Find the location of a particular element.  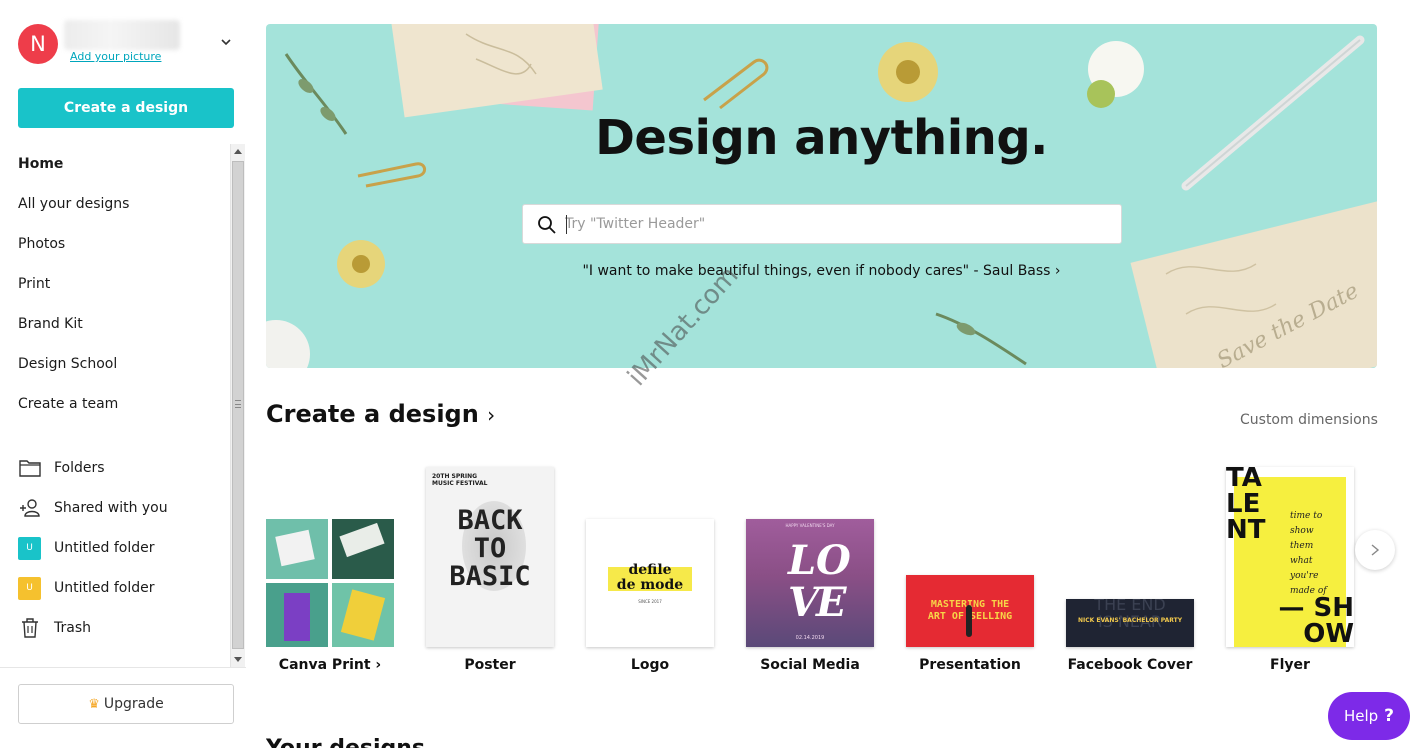

flyer-script-text: time to show them what you're made of is located at coordinates (1308, 553).